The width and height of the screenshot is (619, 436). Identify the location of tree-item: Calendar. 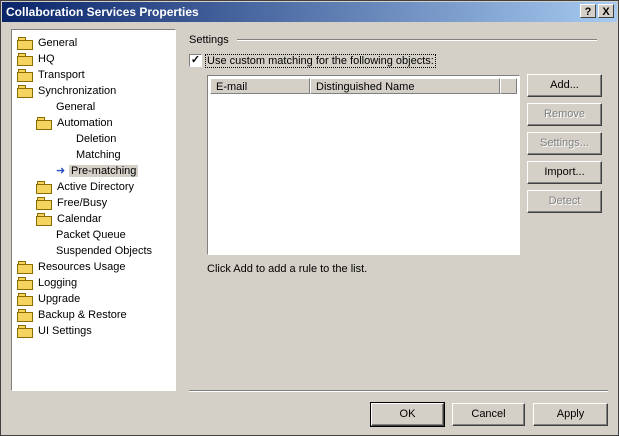
(70, 219).